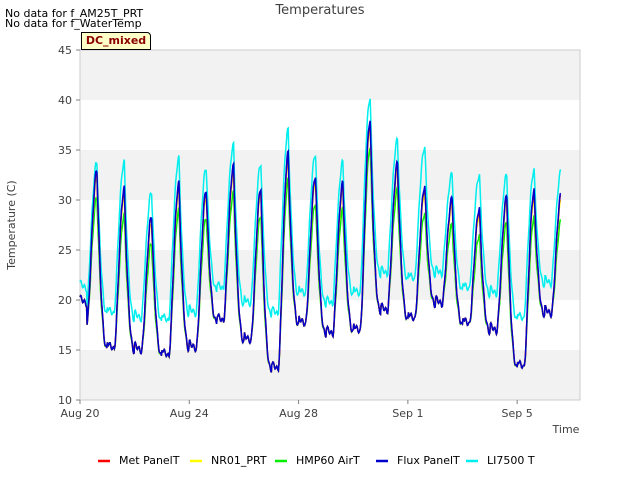  Describe the element at coordinates (511, 460) in the screenshot. I see `legend-label: LI7500 T` at that location.